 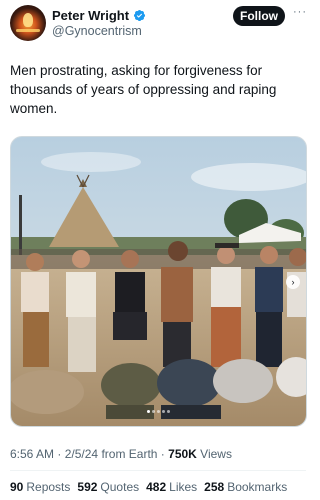 What do you see at coordinates (158, 409) in the screenshot?
I see `carousel-dots` at bounding box center [158, 409].